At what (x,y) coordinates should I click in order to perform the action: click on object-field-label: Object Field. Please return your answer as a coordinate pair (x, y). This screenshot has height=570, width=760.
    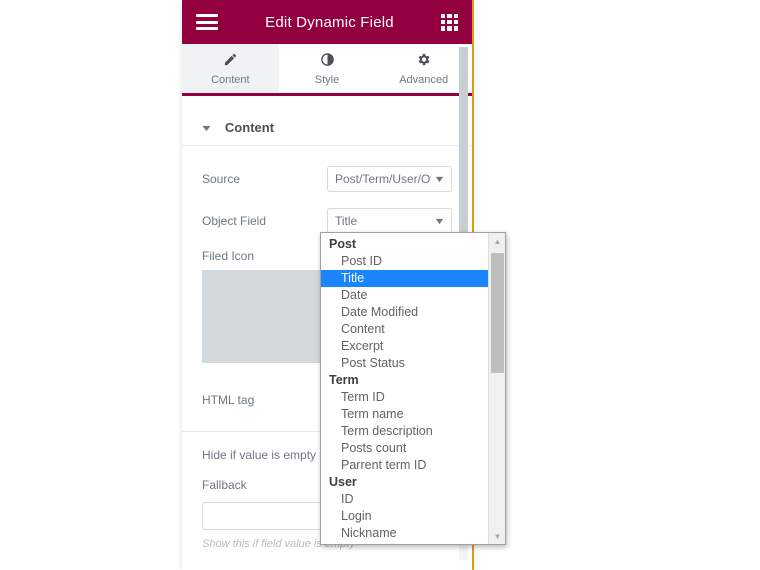
    Looking at the image, I should click on (234, 221).